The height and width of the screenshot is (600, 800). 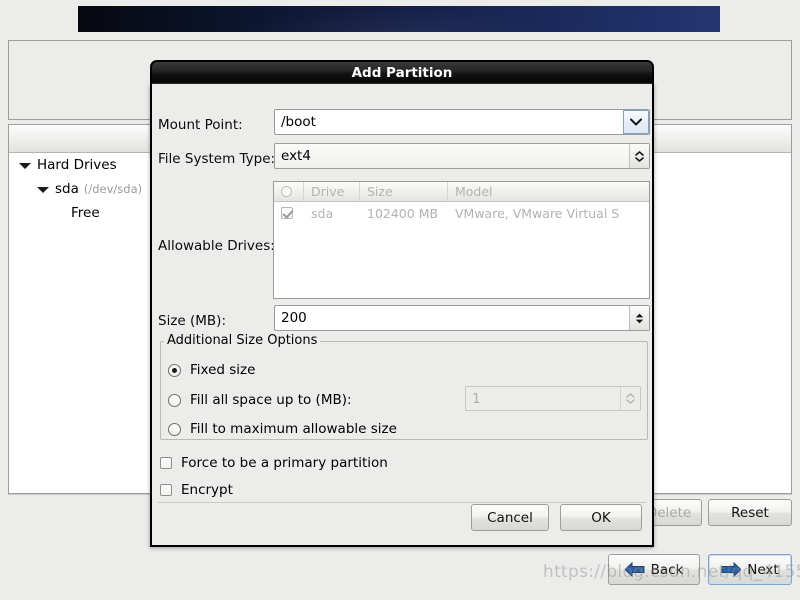 What do you see at coordinates (548, 191) in the screenshot?
I see `drives-column-model: Model` at bounding box center [548, 191].